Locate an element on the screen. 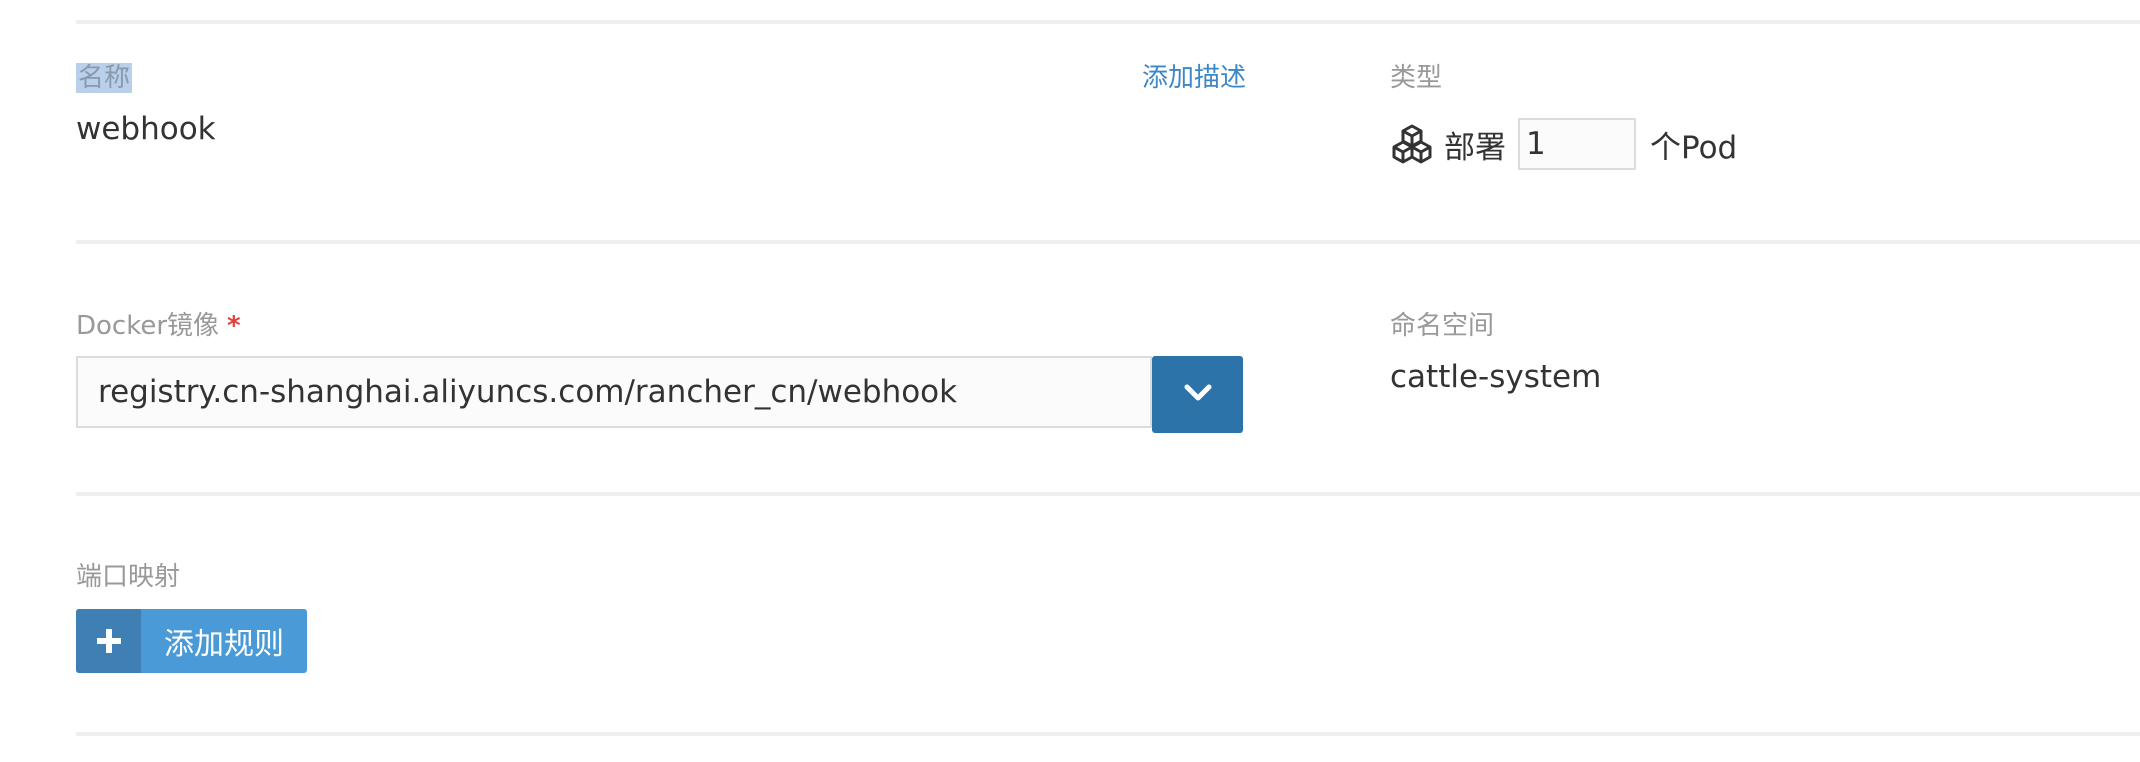  namespace-label: 命名空间 is located at coordinates (1442, 326).